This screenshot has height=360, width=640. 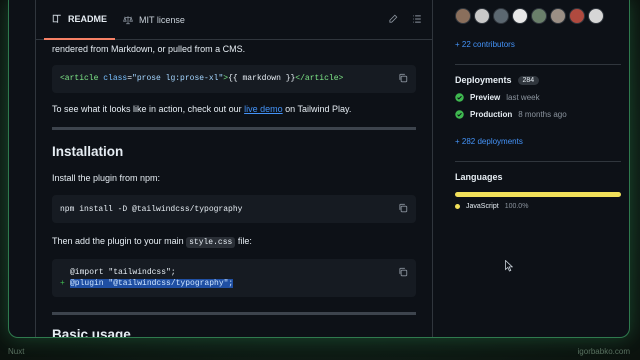 What do you see at coordinates (243, 241) in the screenshot?
I see `then-suffix: file:` at bounding box center [243, 241].